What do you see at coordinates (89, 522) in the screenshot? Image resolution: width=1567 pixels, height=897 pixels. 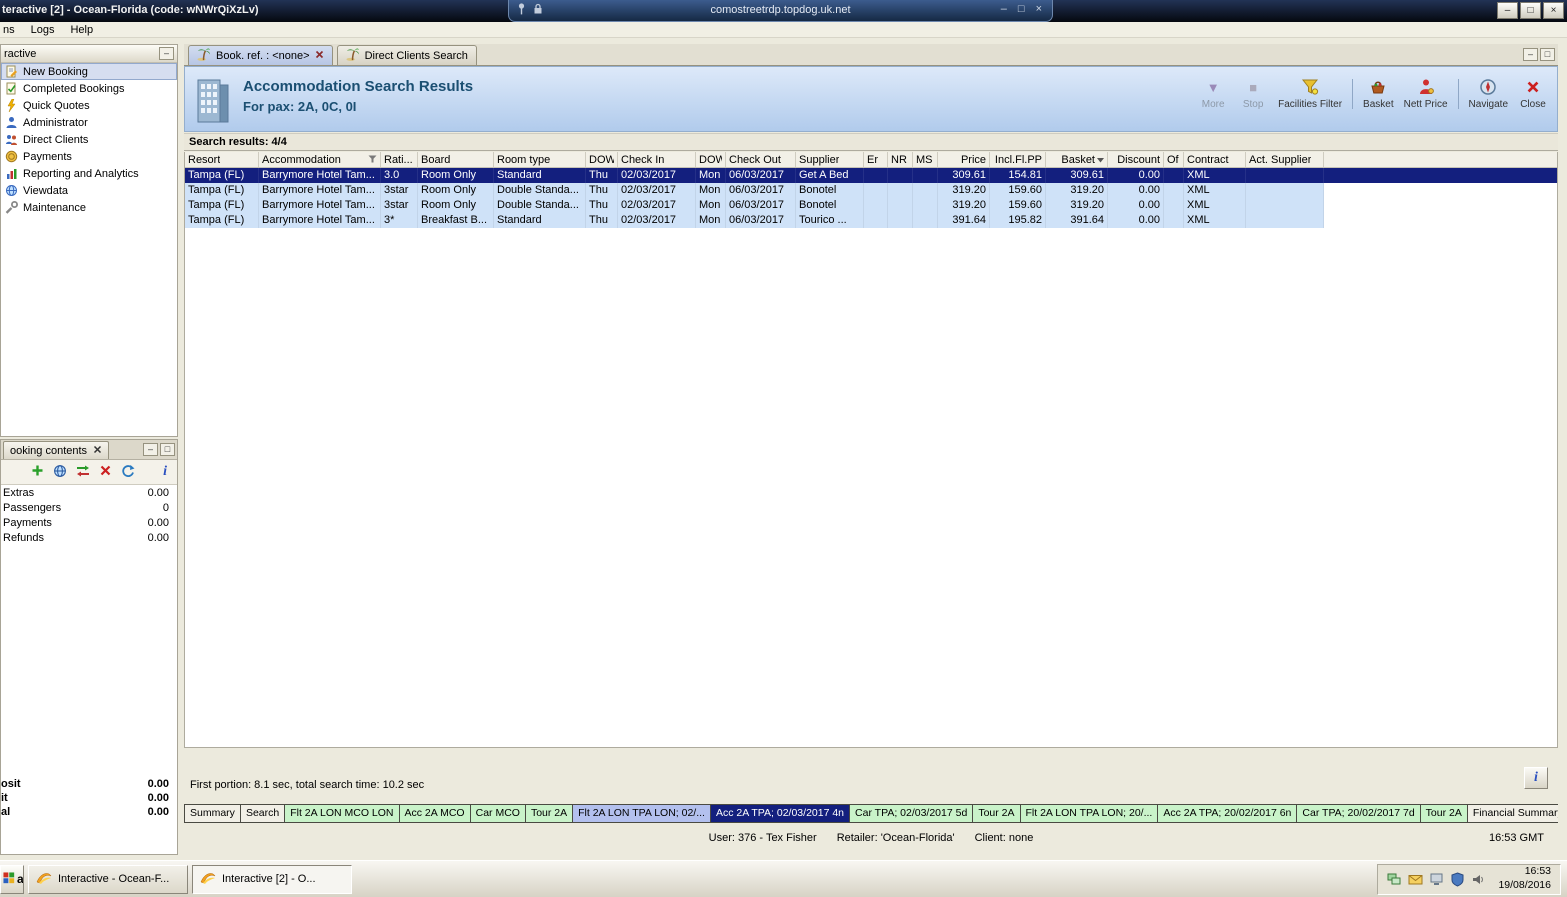 I see `booking-contents-row: Payments 0.00` at bounding box center [89, 522].